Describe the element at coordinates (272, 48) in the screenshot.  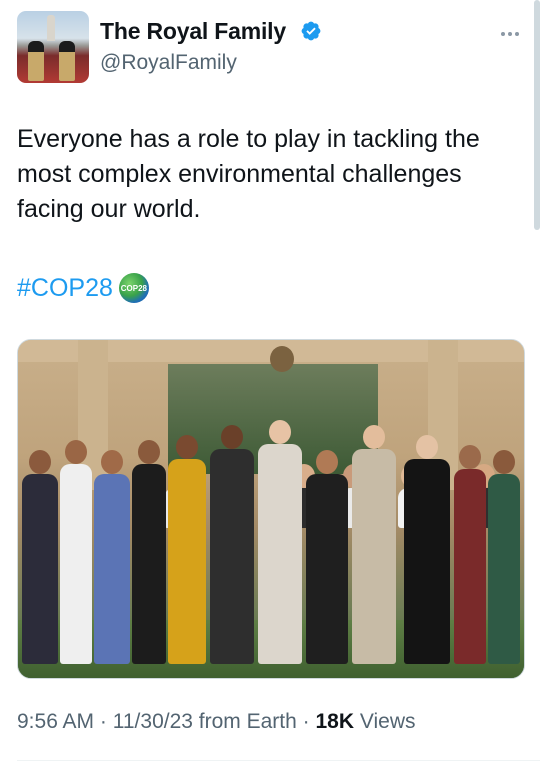
I see `tweet-header: The Royal Family @RoyalFamily` at that location.